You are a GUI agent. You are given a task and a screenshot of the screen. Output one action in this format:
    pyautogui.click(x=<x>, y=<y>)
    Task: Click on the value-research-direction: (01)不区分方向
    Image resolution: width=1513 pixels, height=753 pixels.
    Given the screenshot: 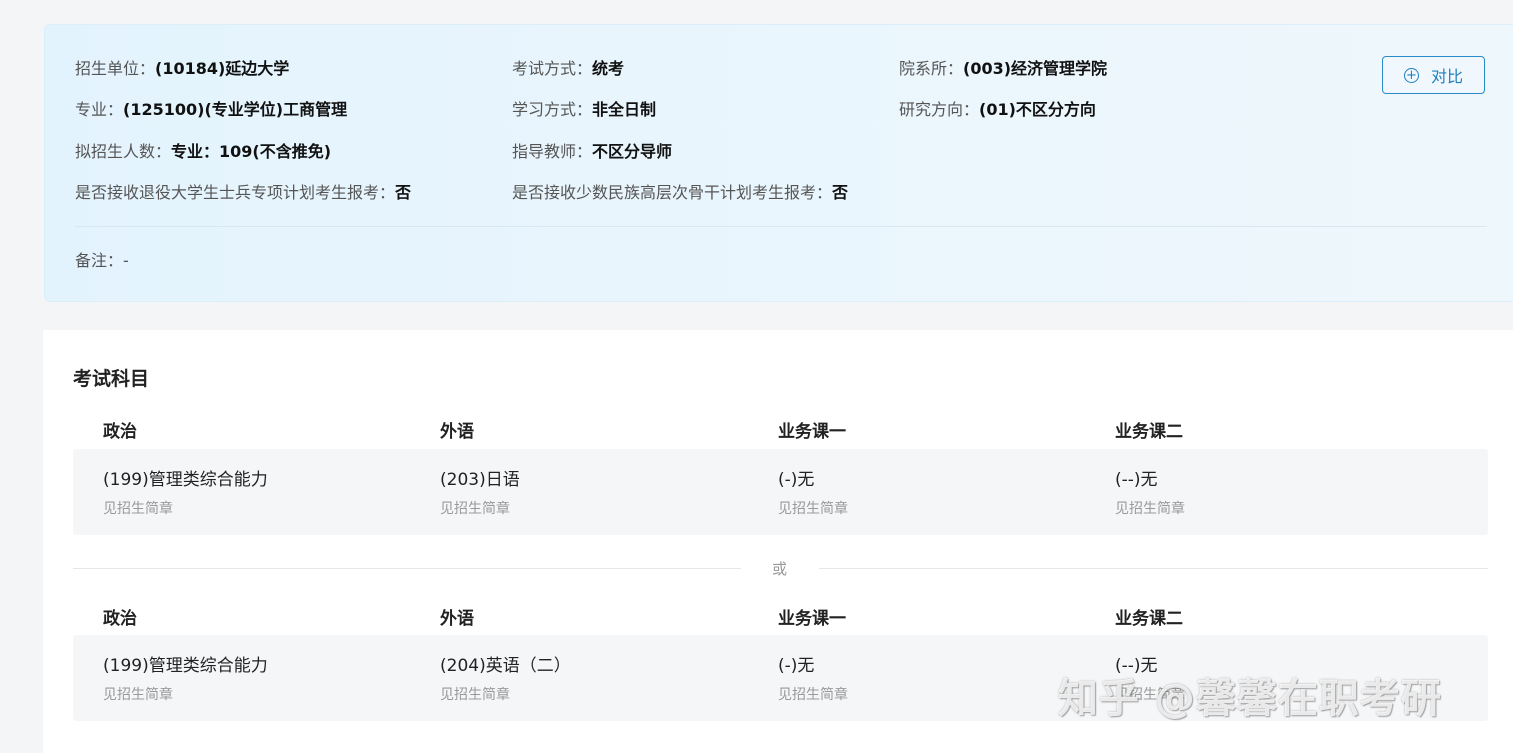 What is the action you would take?
    pyautogui.click(x=1037, y=109)
    